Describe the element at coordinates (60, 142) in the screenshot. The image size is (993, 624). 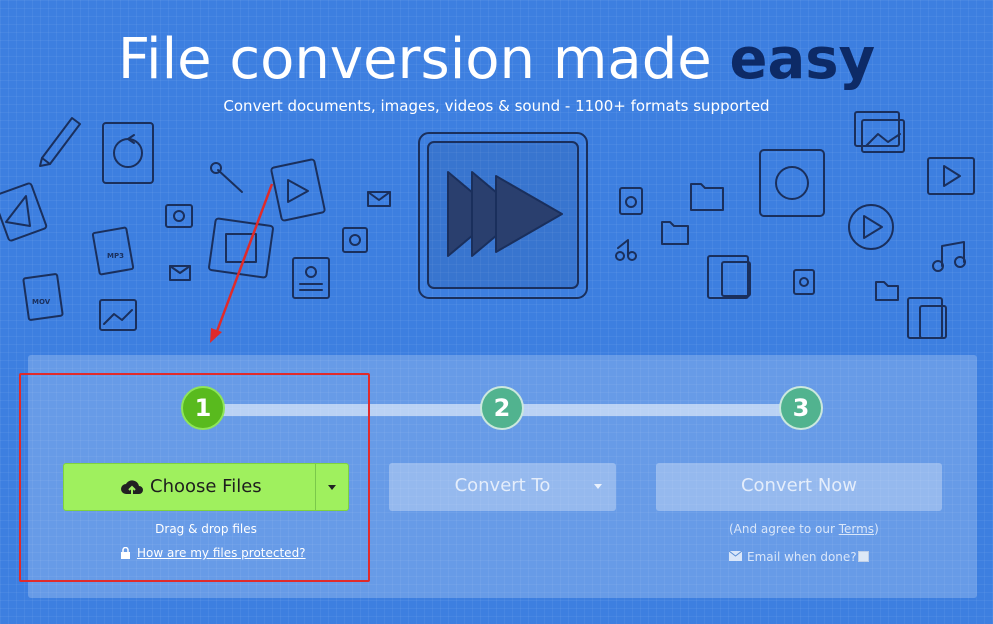
I see `pencil-icon` at that location.